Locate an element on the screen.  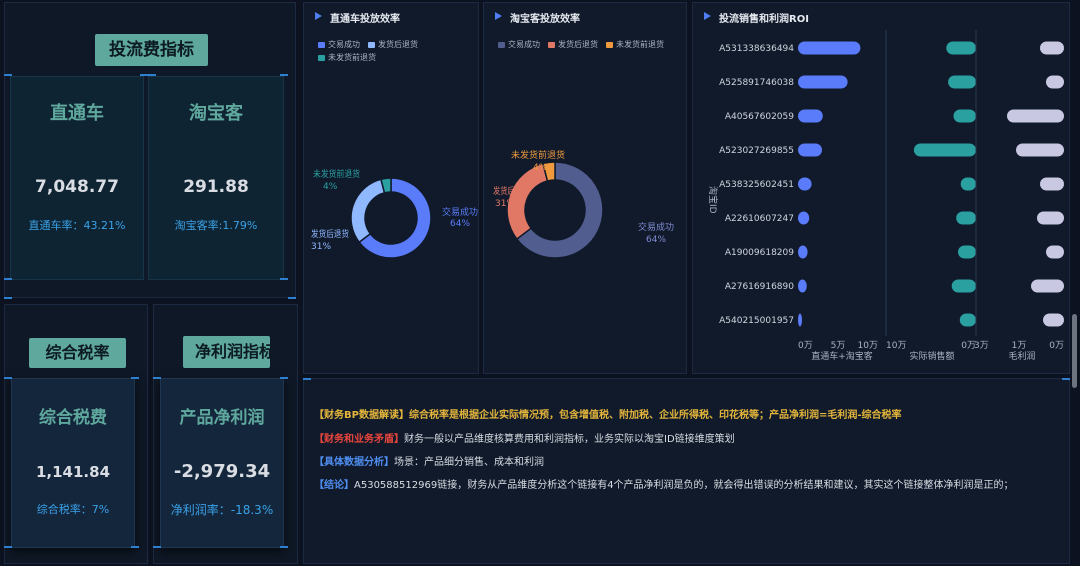
slice-pct: 4% is located at coordinates (540, 168).